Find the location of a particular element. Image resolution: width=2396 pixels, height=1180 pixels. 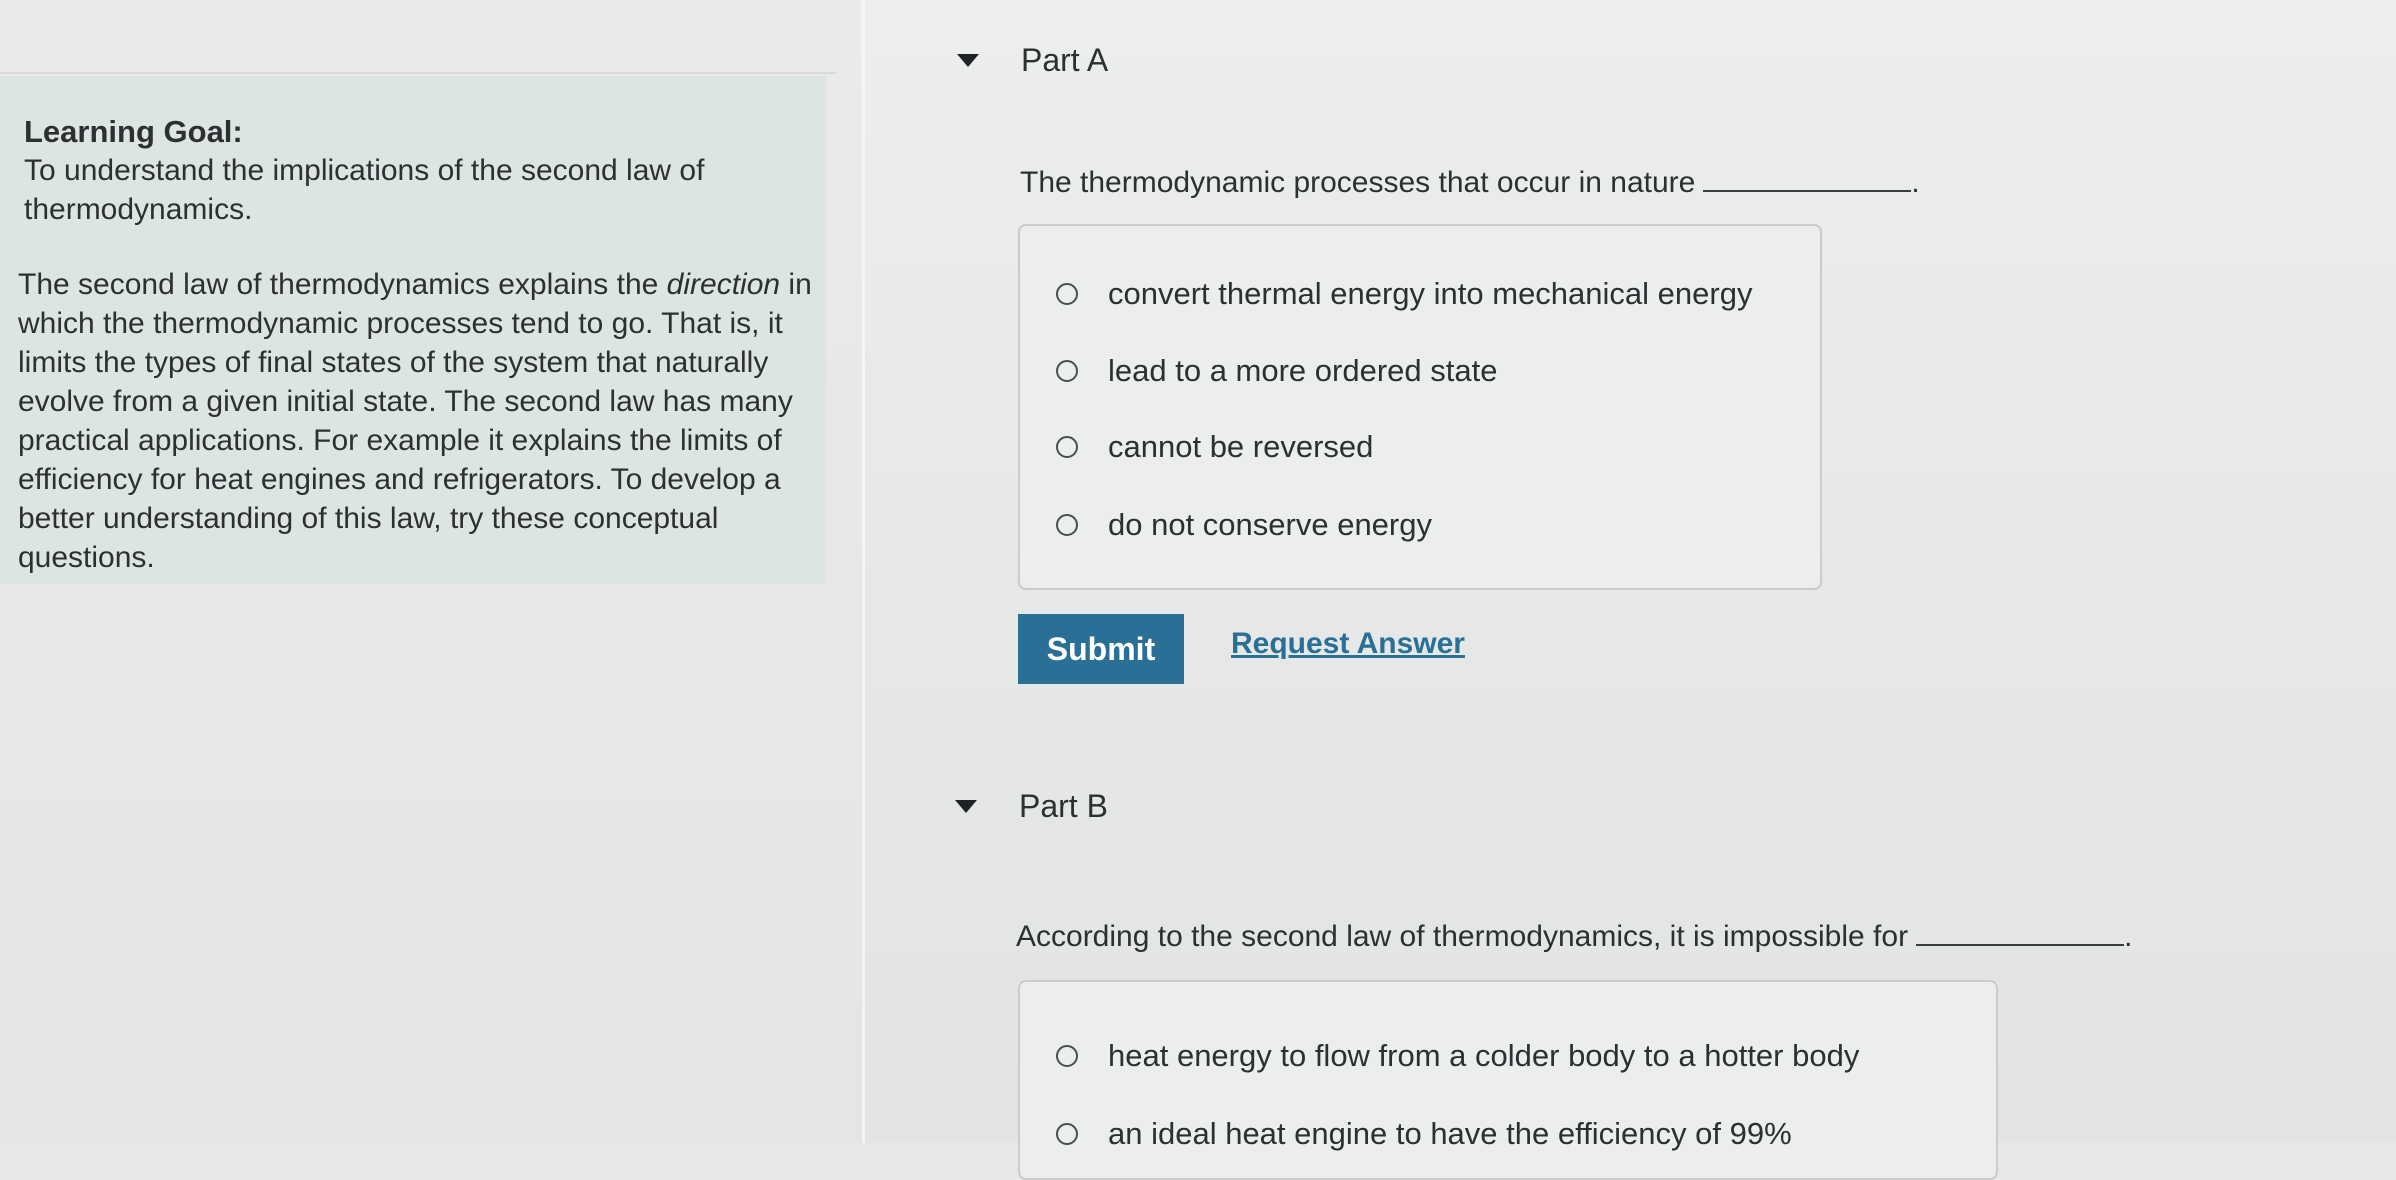

choice-label: lead to a more ordered state is located at coordinates (1303, 370).